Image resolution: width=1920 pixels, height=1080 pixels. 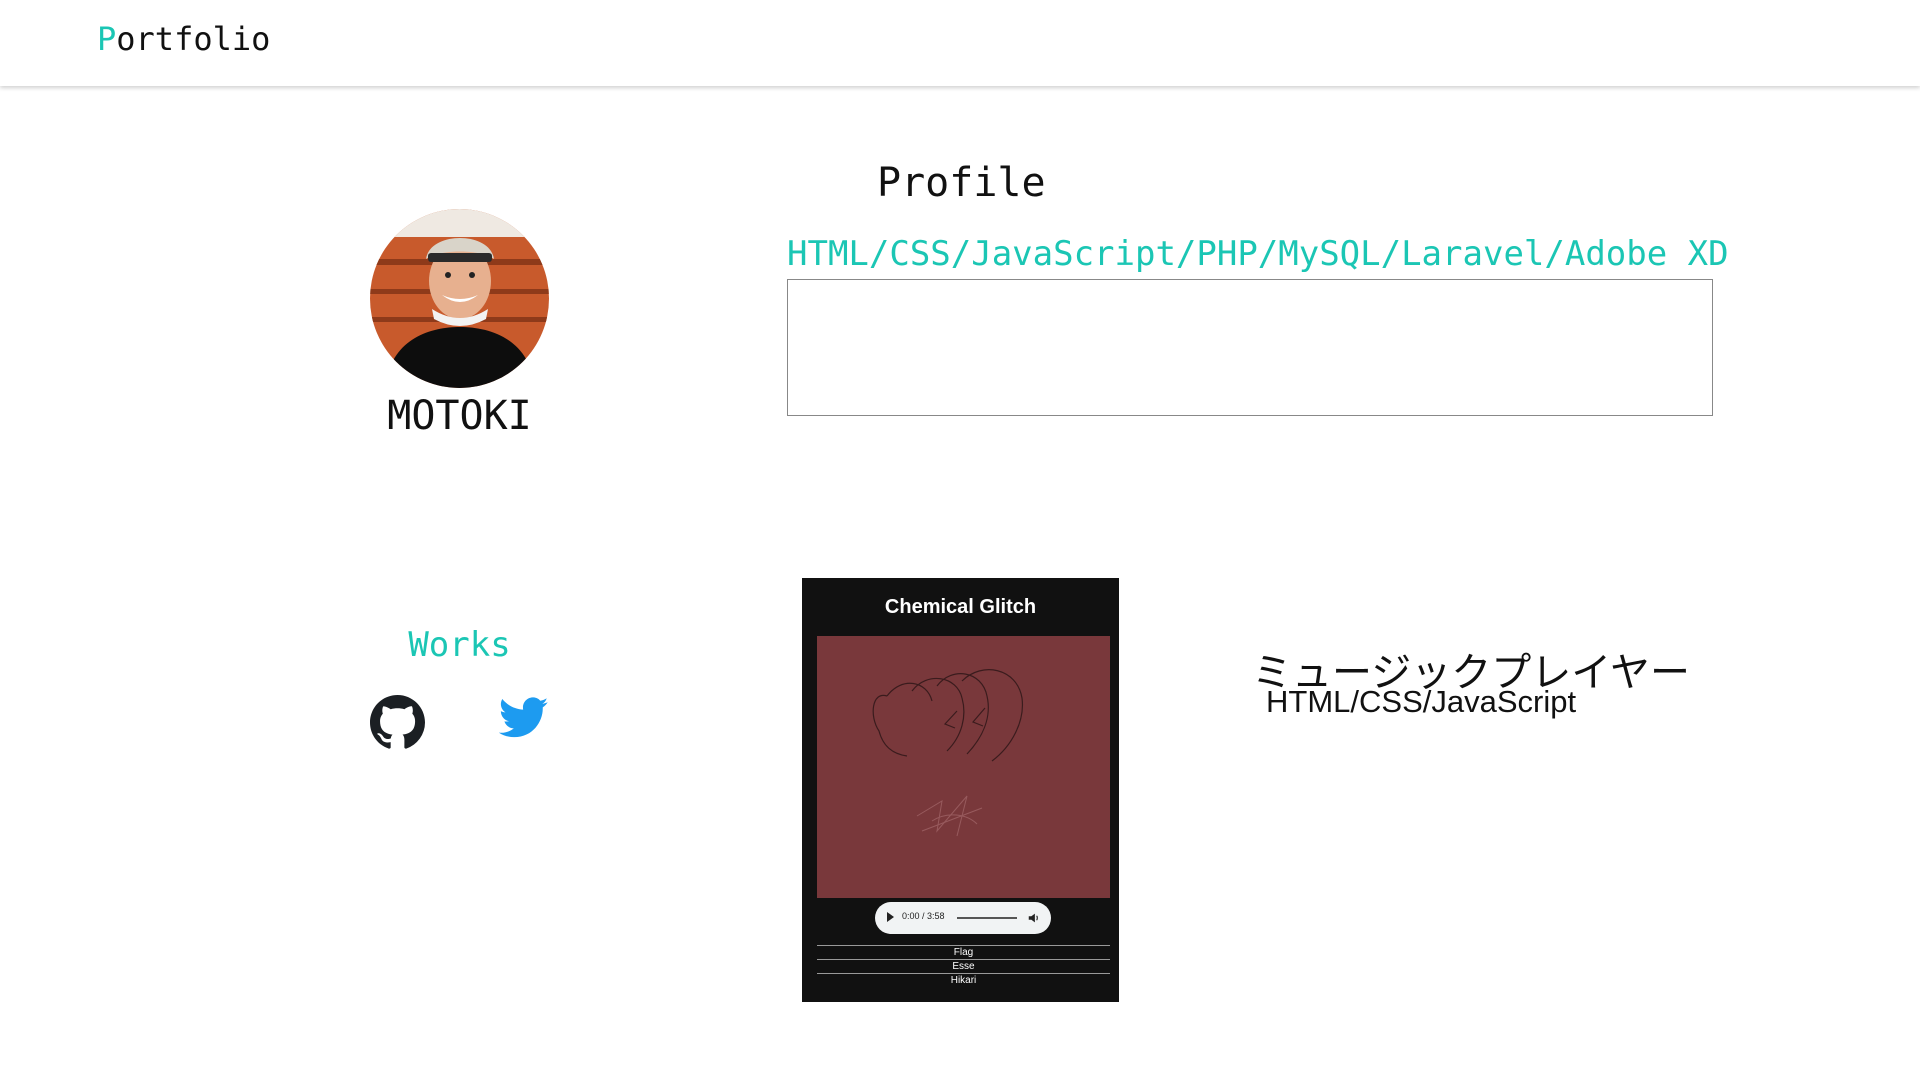 I want to click on twitter-icon, so click(x=523, y=717).